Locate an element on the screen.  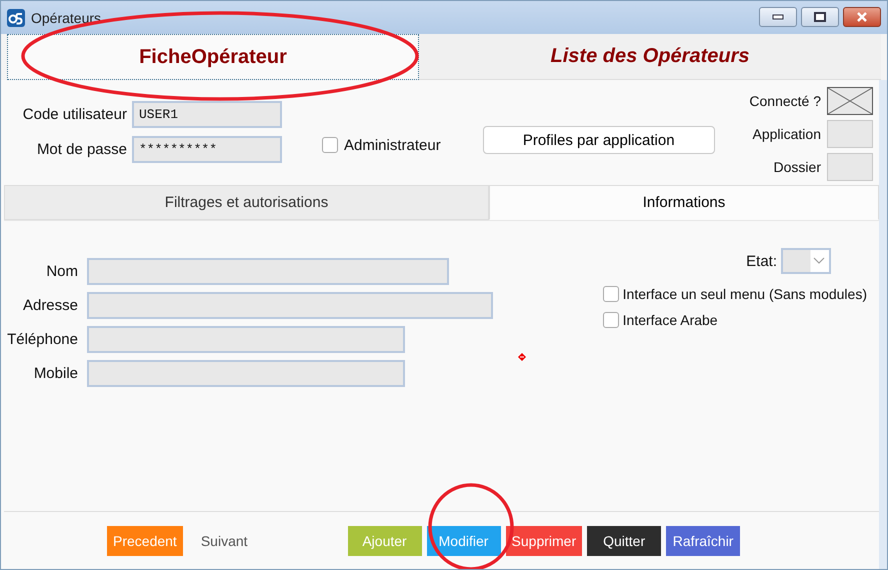
checkbox-label: Administrateur is located at coordinates (392, 145).